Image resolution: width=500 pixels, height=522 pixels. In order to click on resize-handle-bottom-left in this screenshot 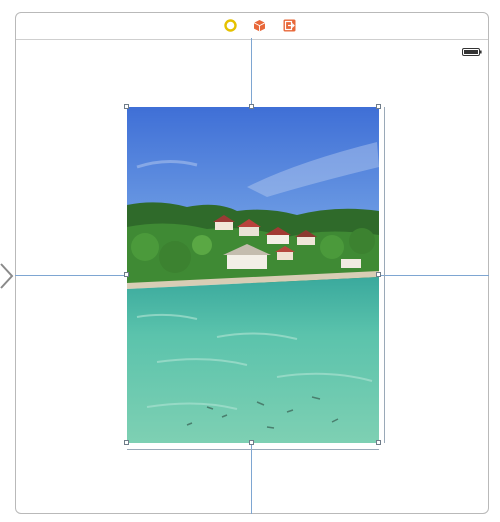, I will do `click(126, 442)`.